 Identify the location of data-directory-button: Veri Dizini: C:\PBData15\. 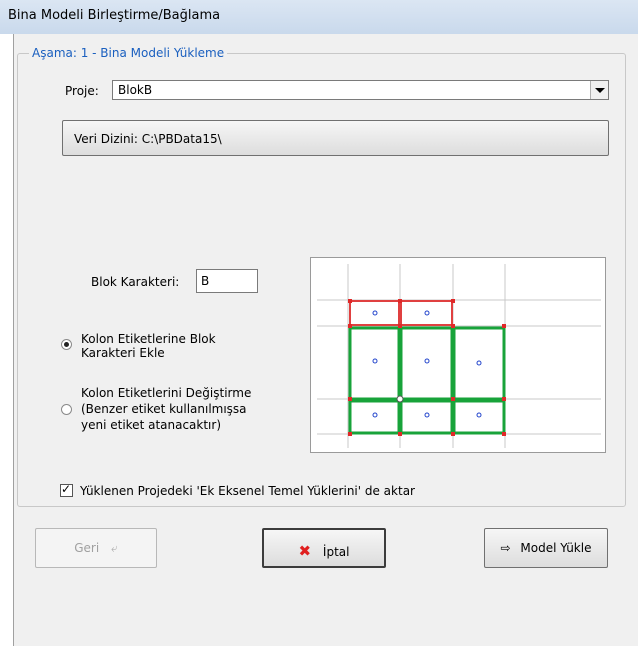
(335, 138).